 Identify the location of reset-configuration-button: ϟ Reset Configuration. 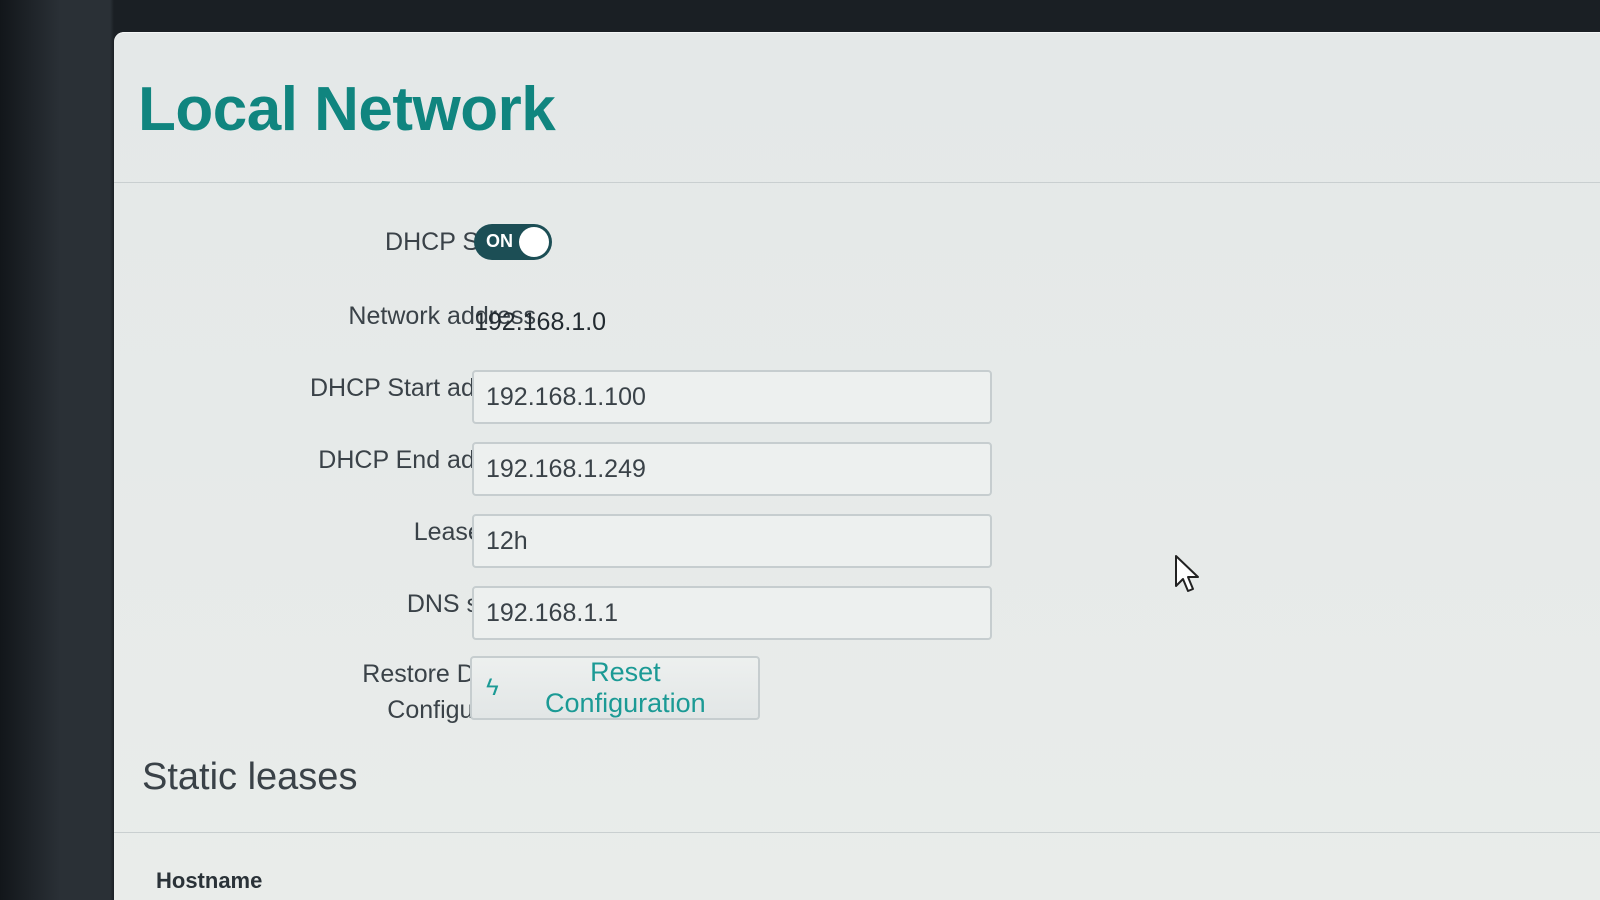
(615, 688).